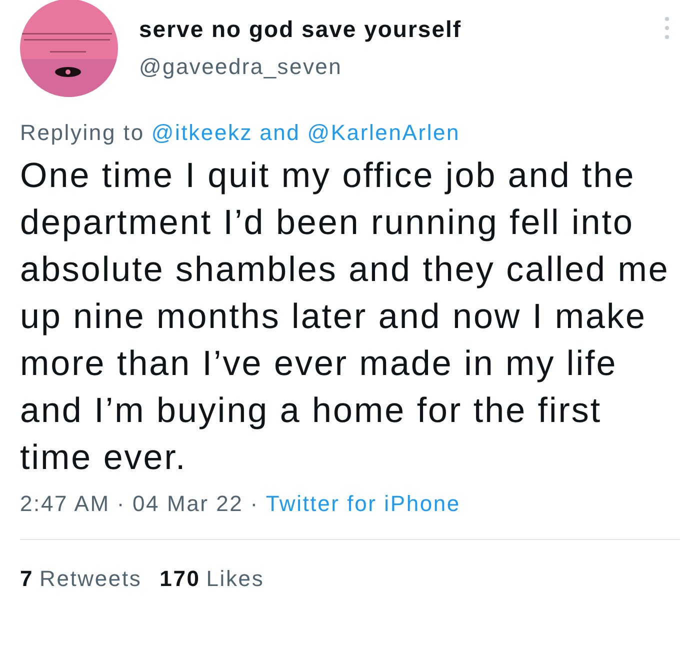 Image resolution: width=700 pixels, height=645 pixels. I want to click on author-handle: @gaveedra_seven, so click(401, 67).